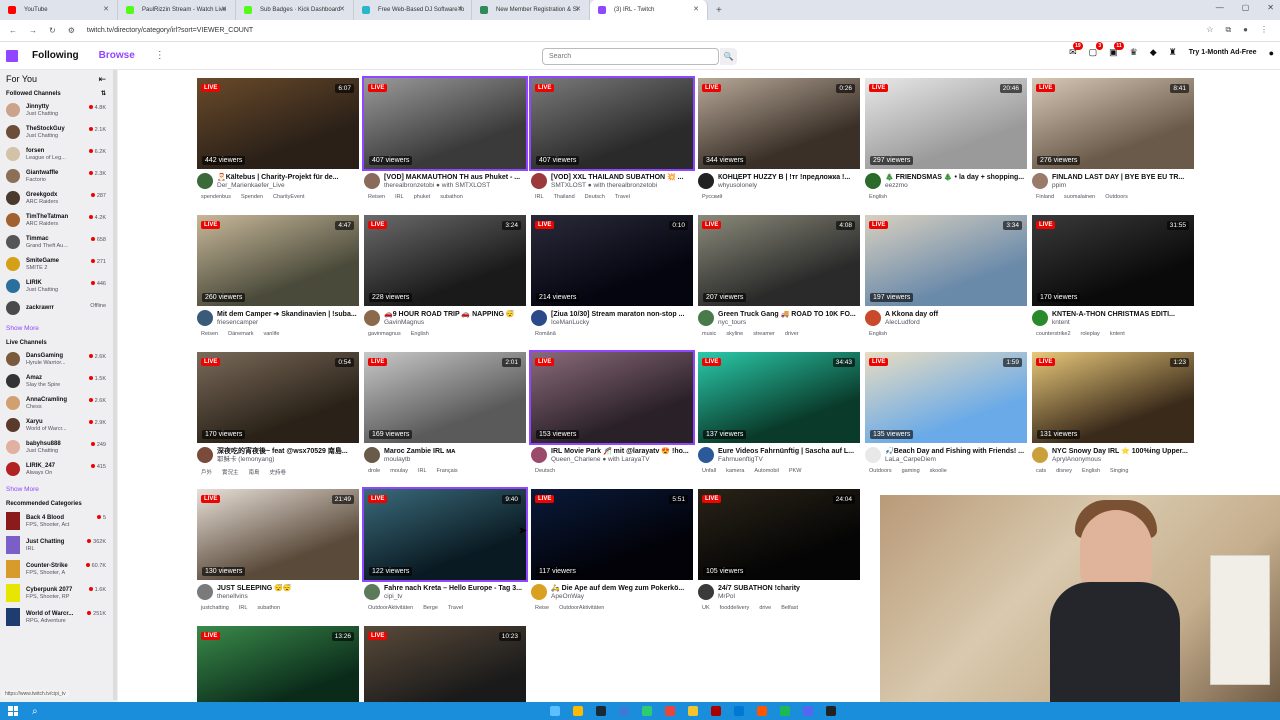 The height and width of the screenshot is (720, 1280). What do you see at coordinates (59, 328) in the screenshot?
I see `followed-show-more: Show More` at bounding box center [59, 328].